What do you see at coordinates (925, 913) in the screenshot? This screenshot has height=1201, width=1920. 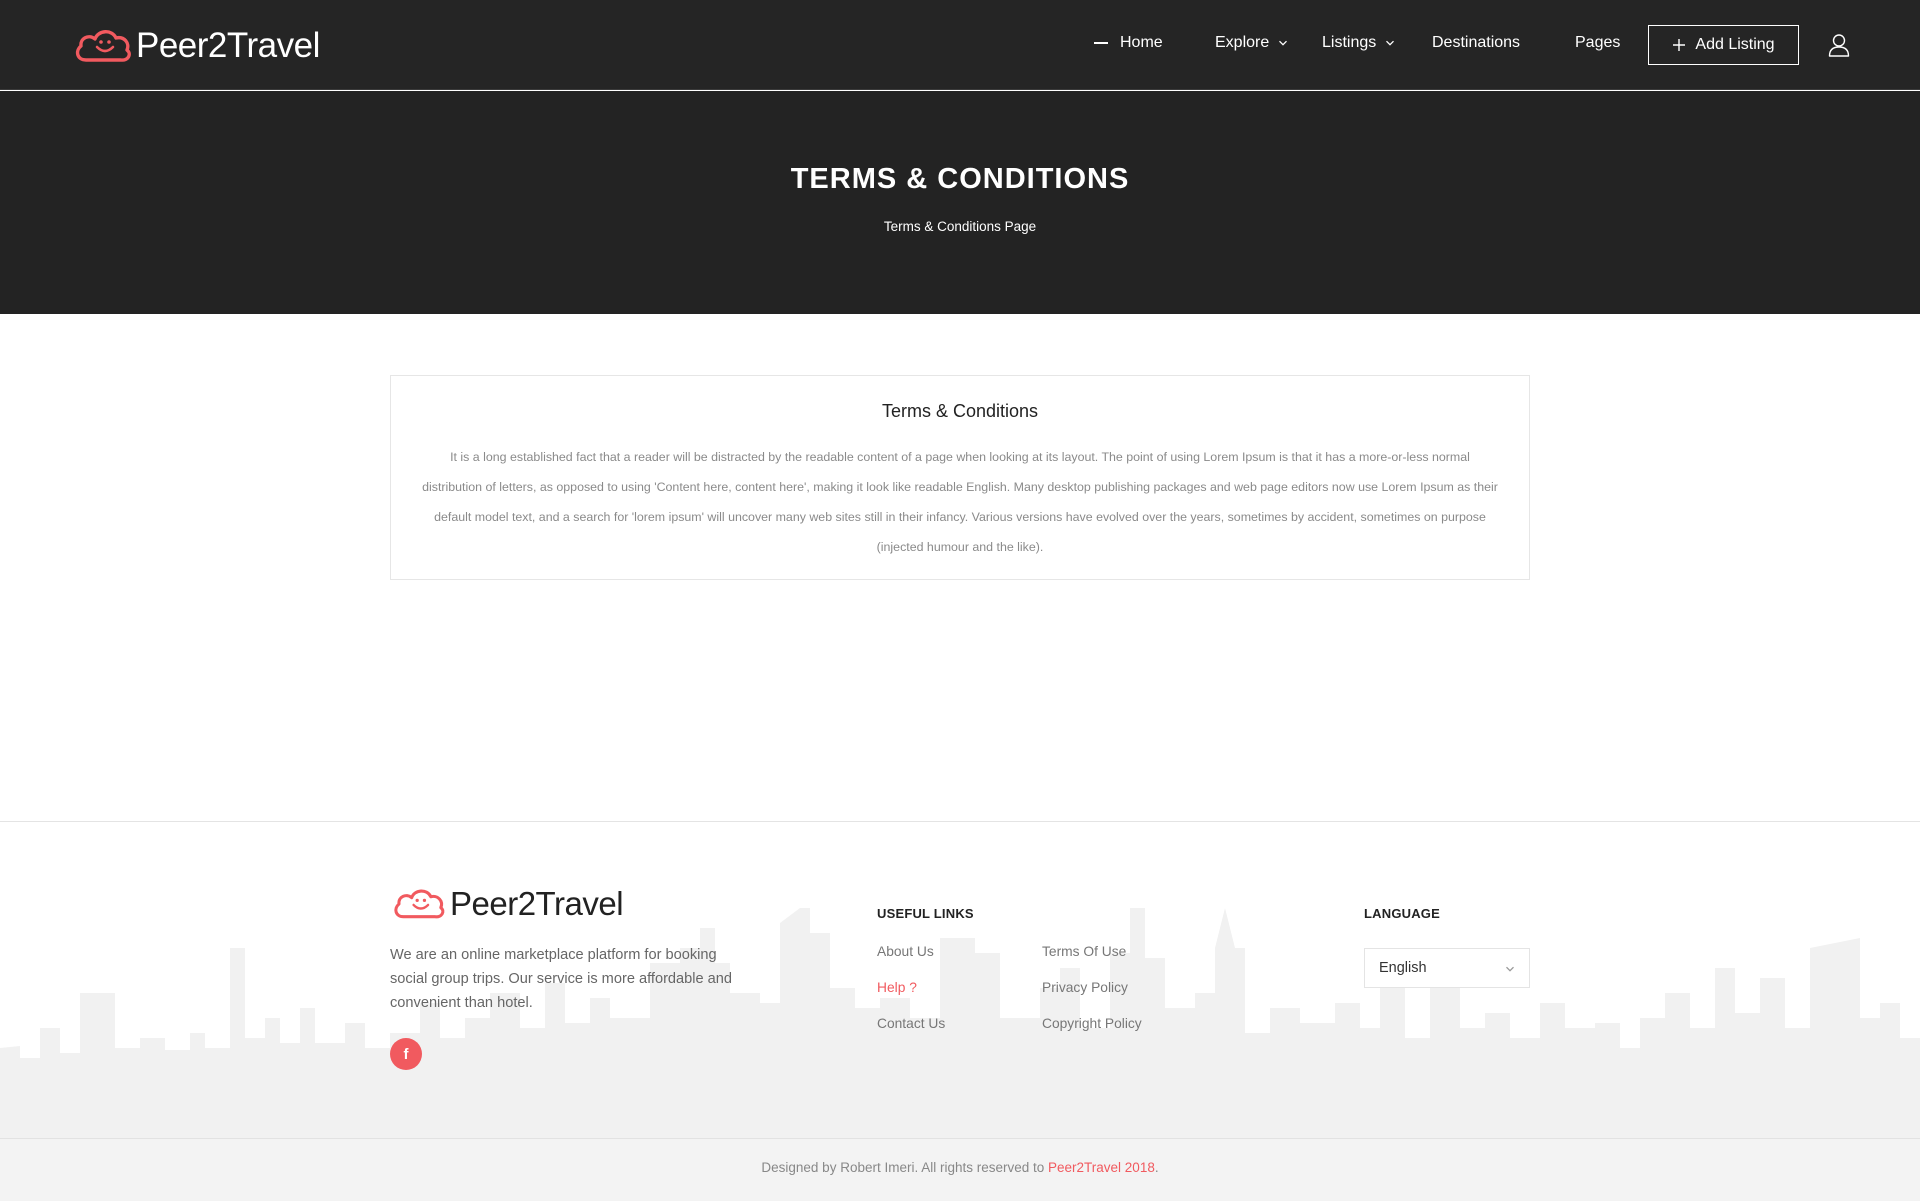 I see `useful-links-heading: USEFUL LINKS` at bounding box center [925, 913].